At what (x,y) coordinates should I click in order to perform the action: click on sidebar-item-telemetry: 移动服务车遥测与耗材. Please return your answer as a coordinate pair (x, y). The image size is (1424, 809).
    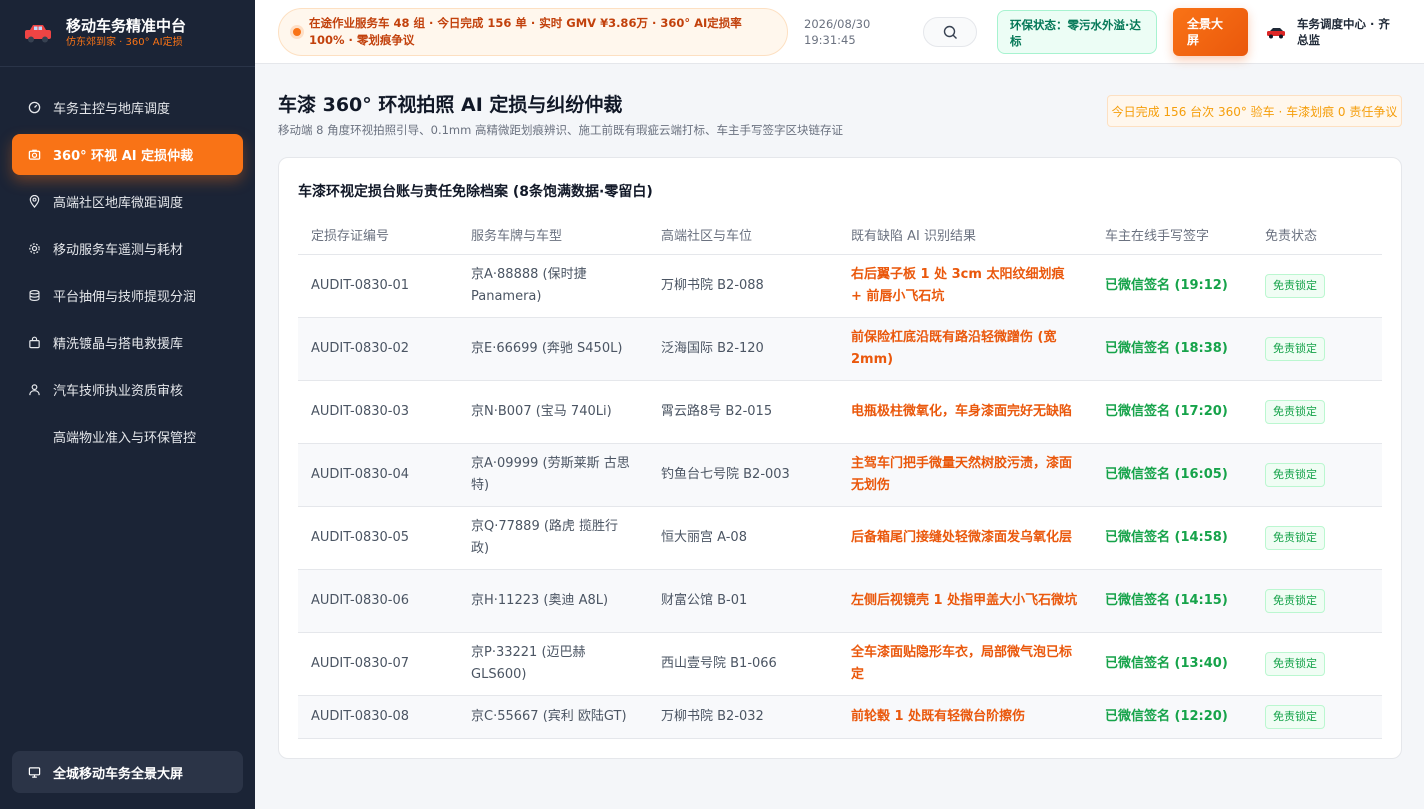
    Looking at the image, I should click on (127, 248).